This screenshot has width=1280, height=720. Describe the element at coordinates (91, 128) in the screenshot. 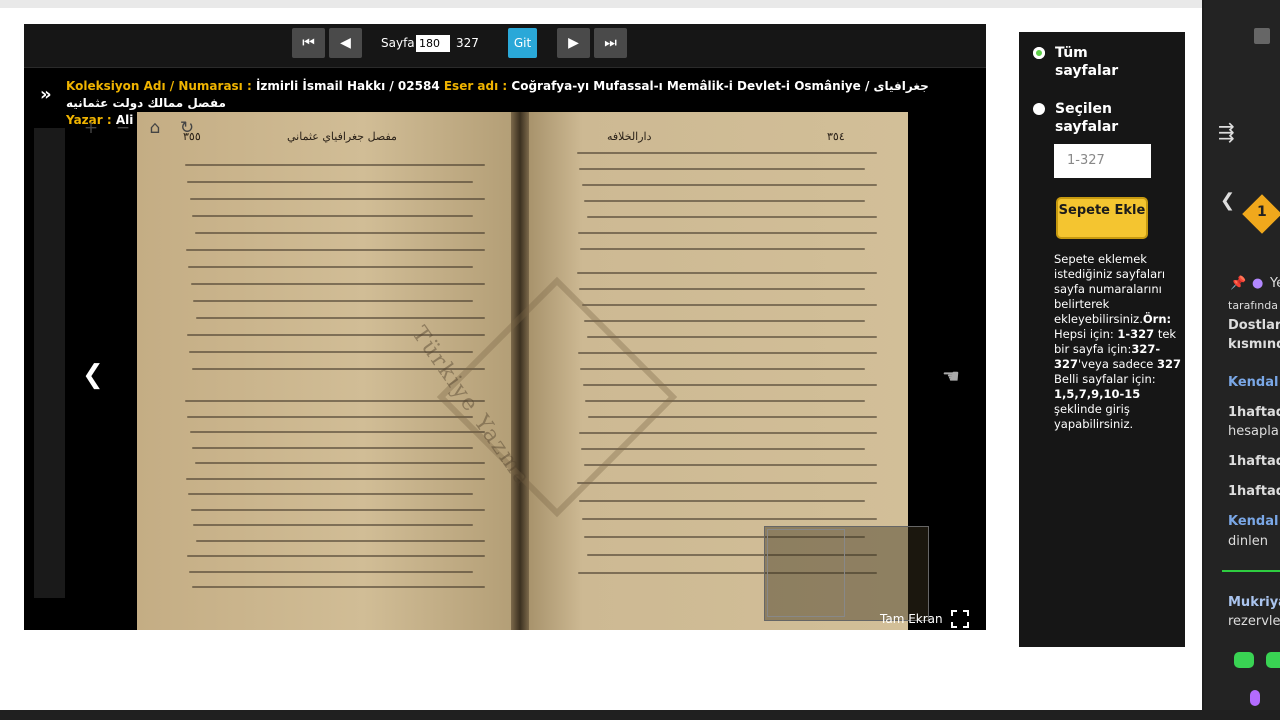

I see `zoom-in-icon: +` at that location.